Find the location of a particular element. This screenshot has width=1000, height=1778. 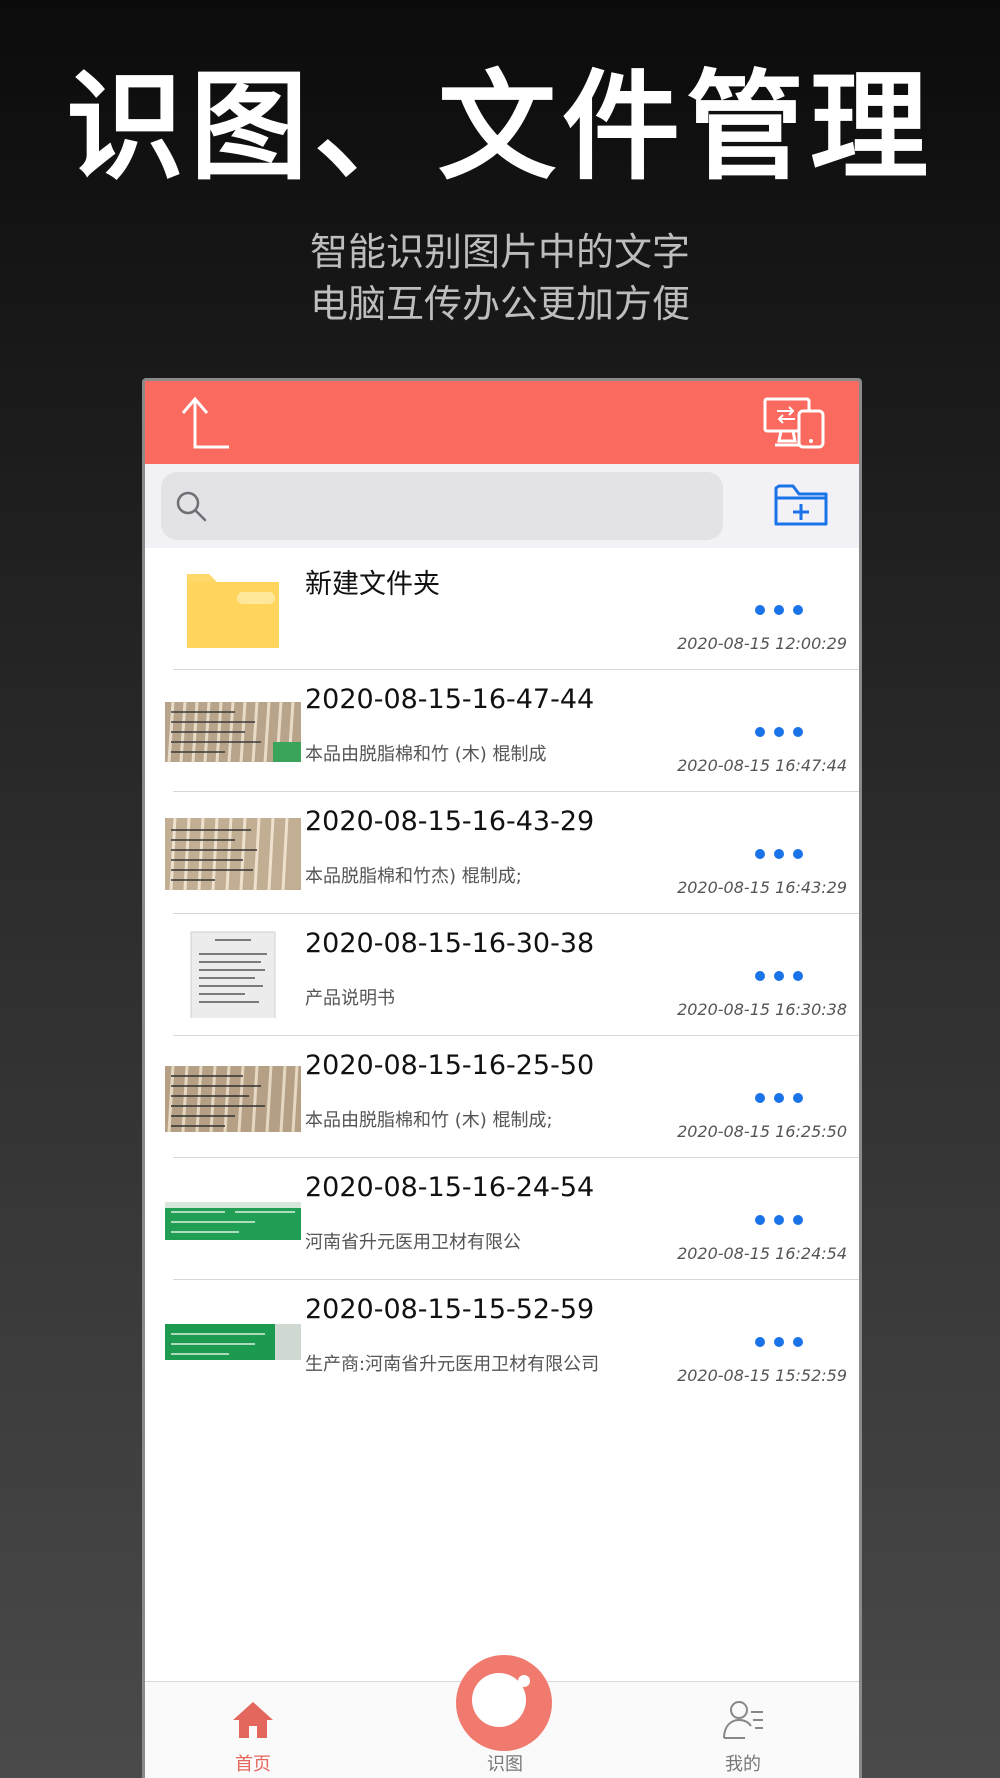

new-folder-icon is located at coordinates (801, 504).